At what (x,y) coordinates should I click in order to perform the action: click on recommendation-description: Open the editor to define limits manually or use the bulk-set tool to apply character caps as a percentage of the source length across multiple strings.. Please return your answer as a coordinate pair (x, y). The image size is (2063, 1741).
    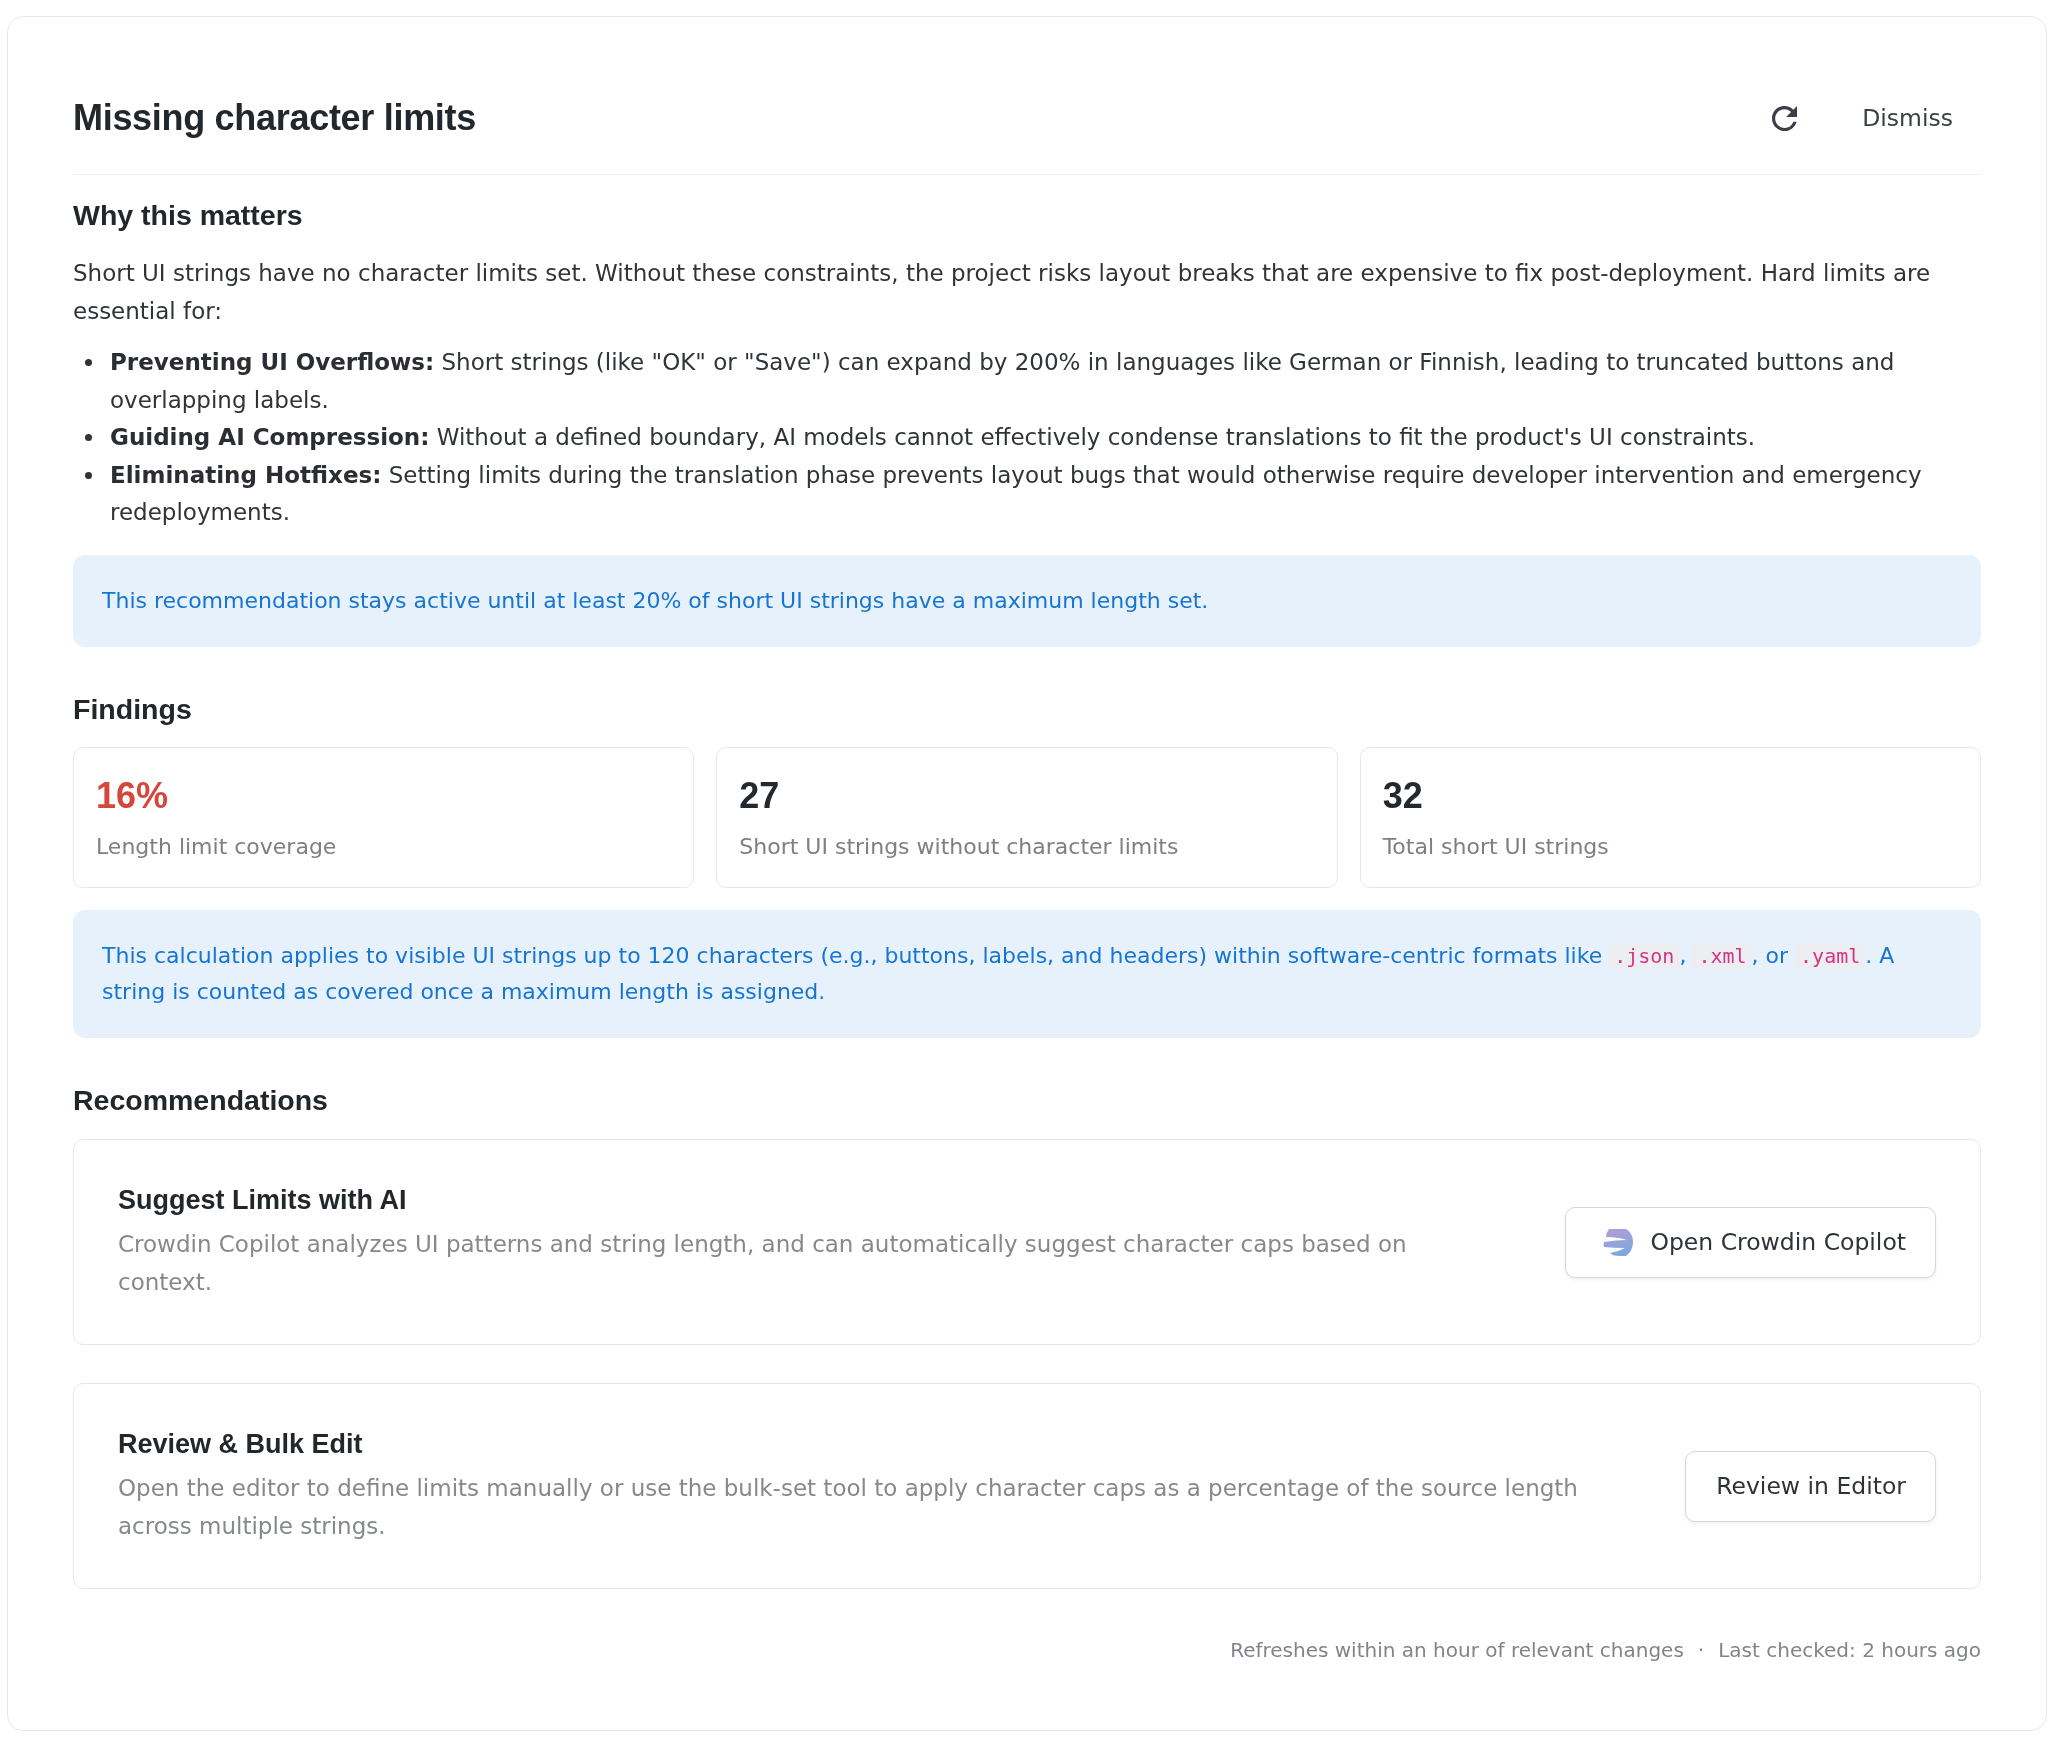
    Looking at the image, I should click on (848, 1507).